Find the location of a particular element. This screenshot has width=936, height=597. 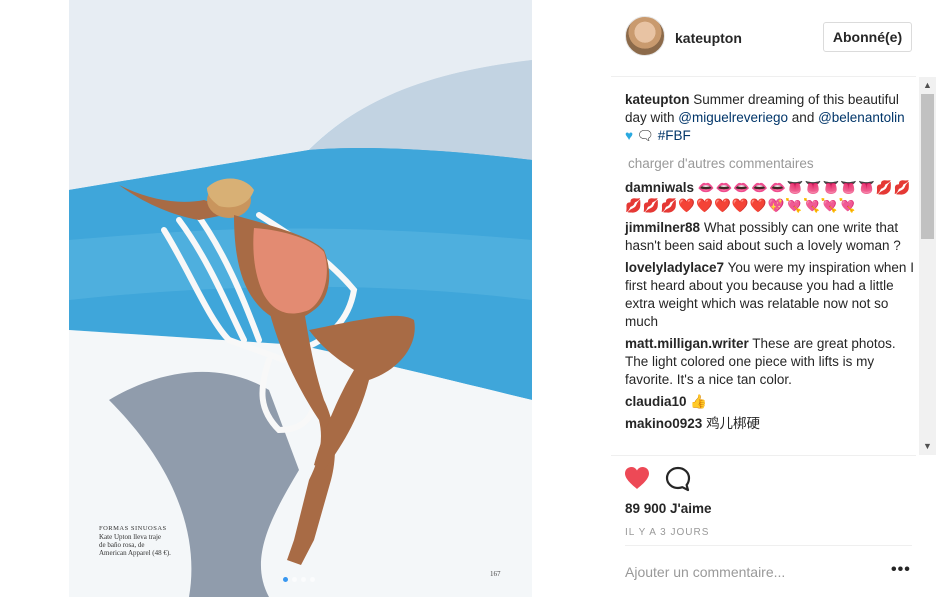

comment-username: damniwals is located at coordinates (659, 187).